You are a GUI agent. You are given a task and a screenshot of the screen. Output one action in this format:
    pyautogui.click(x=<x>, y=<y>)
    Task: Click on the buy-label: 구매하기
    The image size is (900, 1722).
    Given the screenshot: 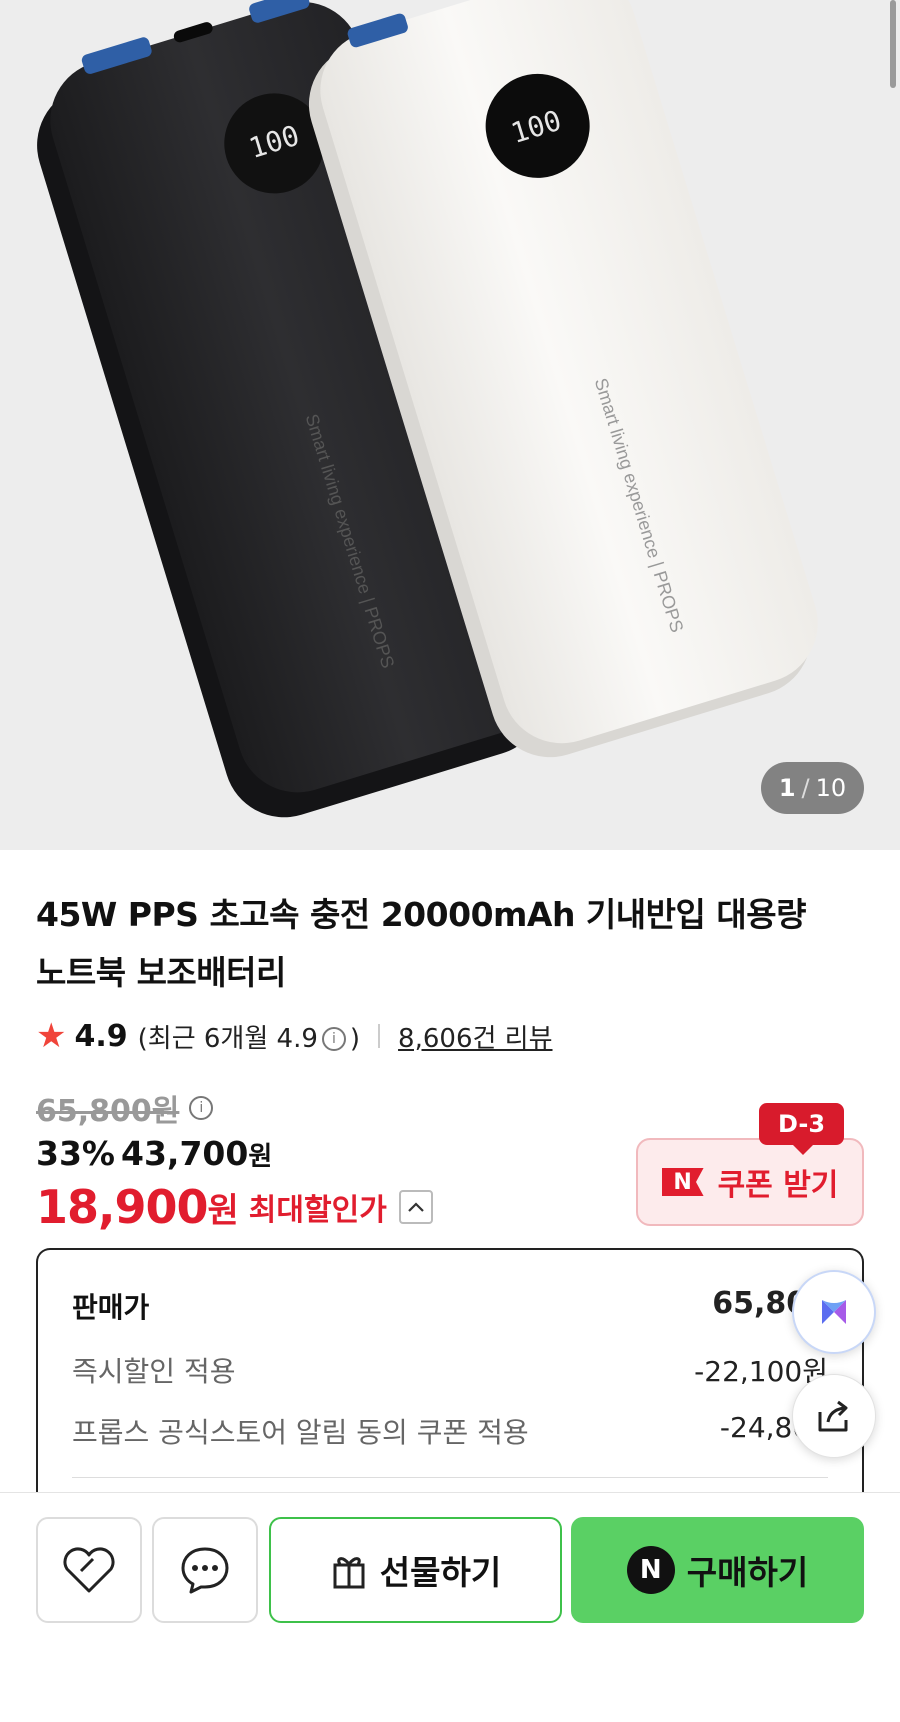 What is the action you would take?
    pyautogui.click(x=747, y=1572)
    